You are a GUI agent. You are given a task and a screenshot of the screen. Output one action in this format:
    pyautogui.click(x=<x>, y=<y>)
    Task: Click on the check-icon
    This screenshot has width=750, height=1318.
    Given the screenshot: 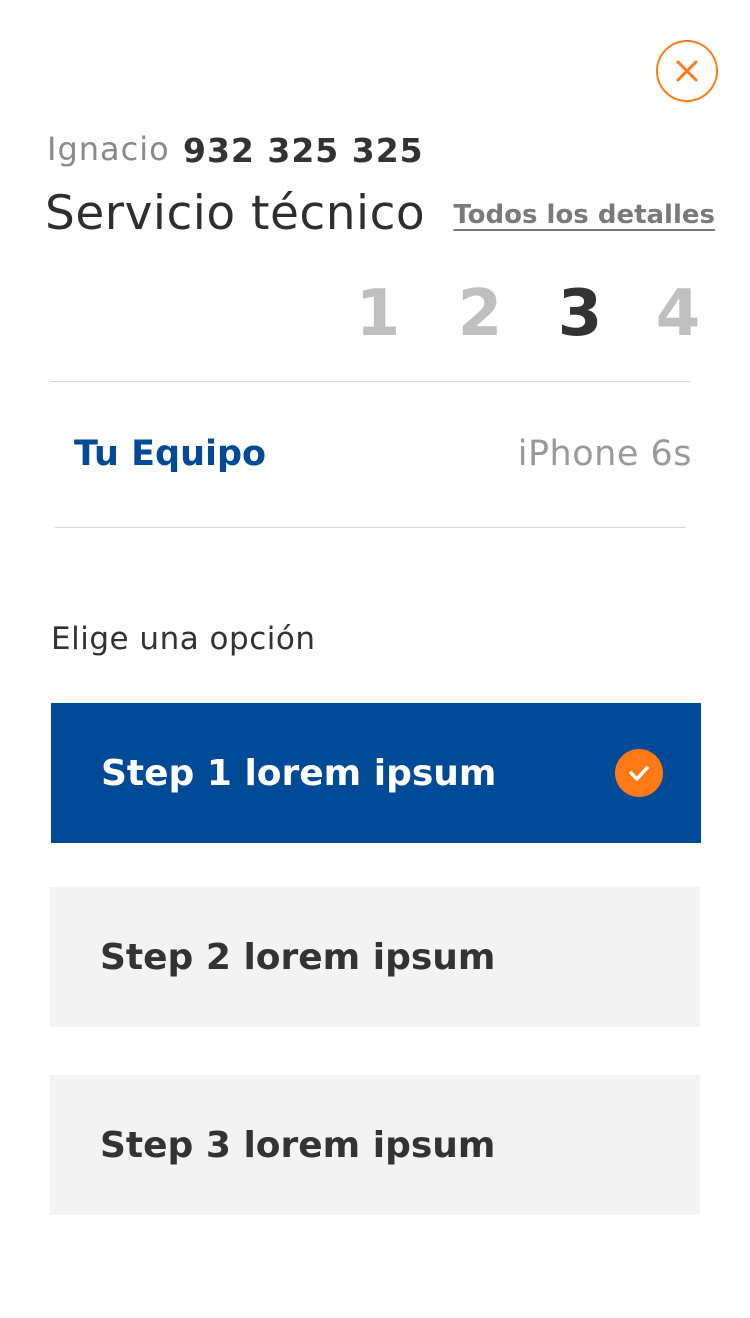 What is the action you would take?
    pyautogui.click(x=639, y=773)
    